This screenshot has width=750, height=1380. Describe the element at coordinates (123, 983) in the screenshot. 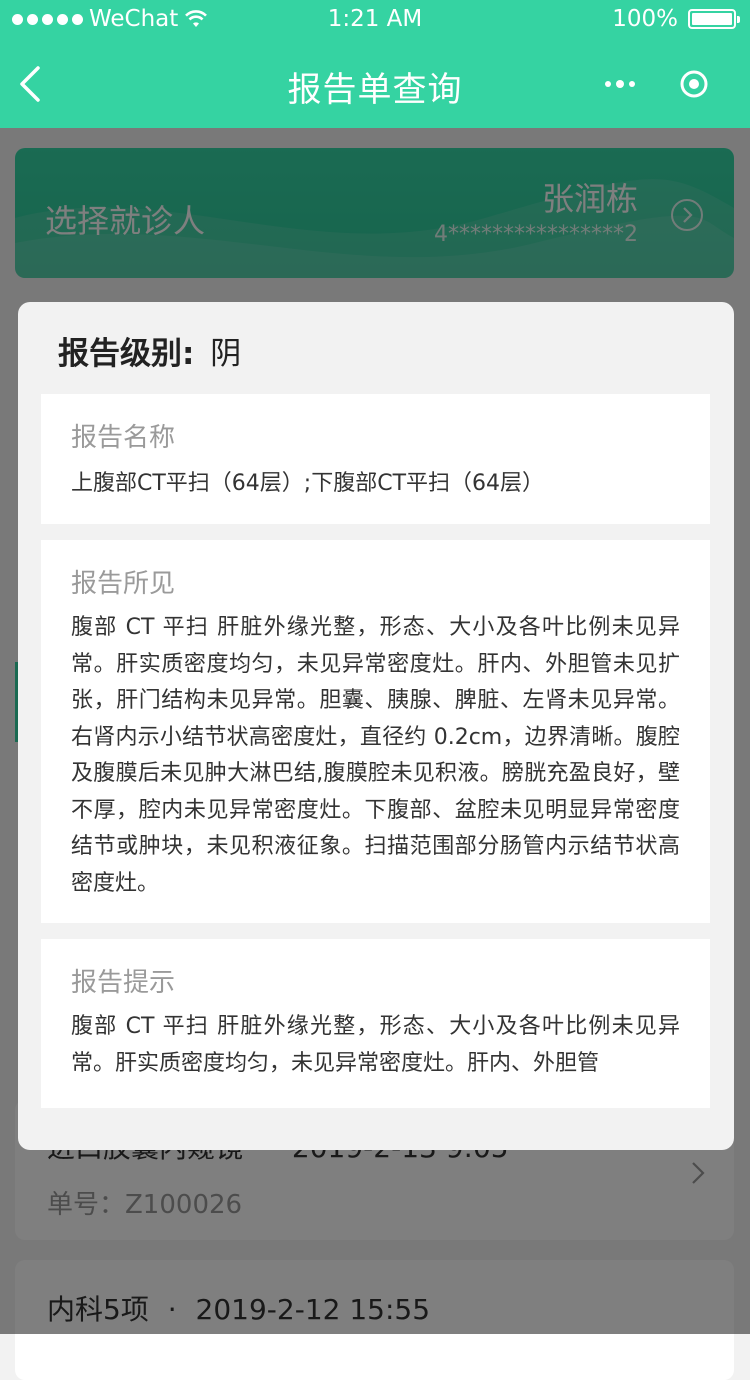

I see `section-title: 报告提示` at that location.